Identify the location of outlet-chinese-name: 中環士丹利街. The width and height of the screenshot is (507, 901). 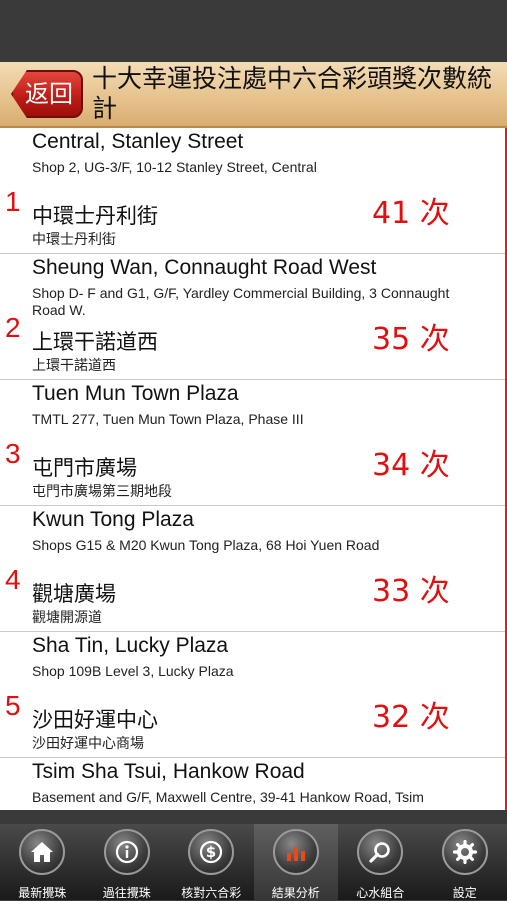
(95, 215).